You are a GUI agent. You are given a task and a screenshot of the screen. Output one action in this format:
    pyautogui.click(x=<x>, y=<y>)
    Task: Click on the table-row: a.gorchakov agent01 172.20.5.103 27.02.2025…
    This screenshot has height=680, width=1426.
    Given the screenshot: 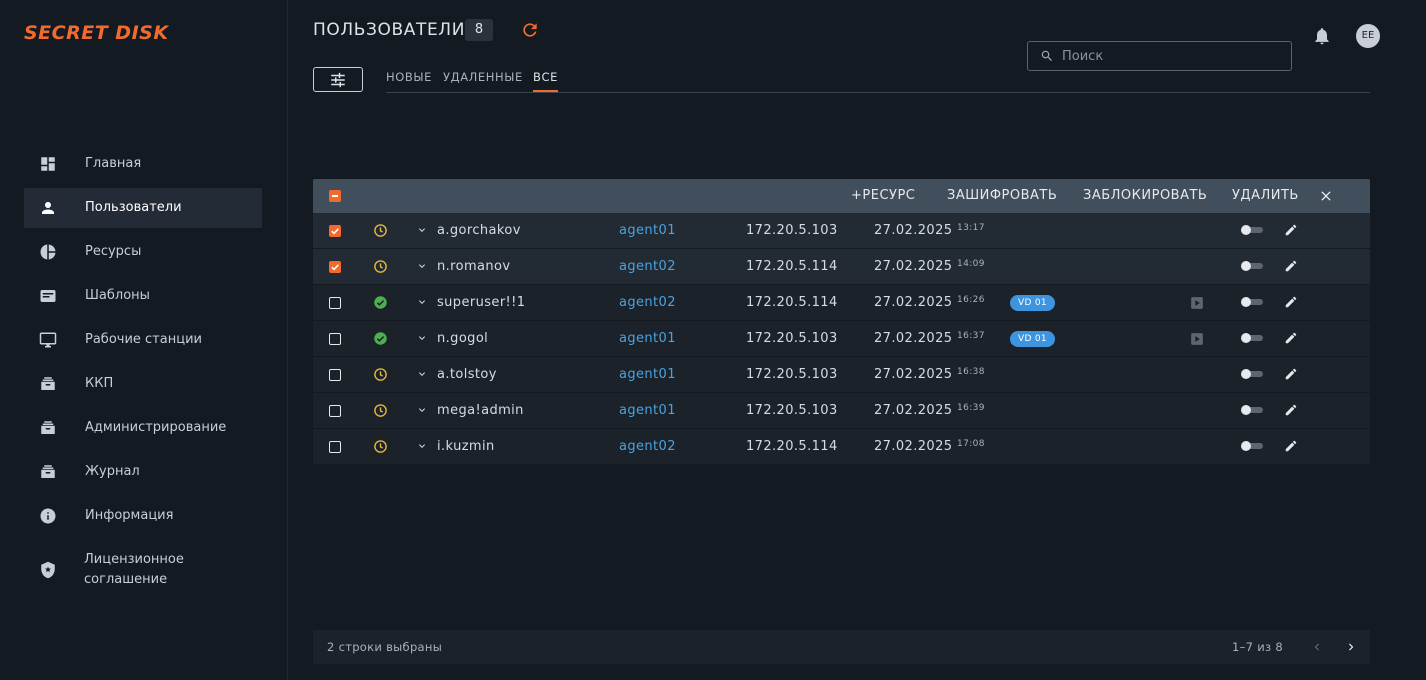 What is the action you would take?
    pyautogui.click(x=841, y=231)
    